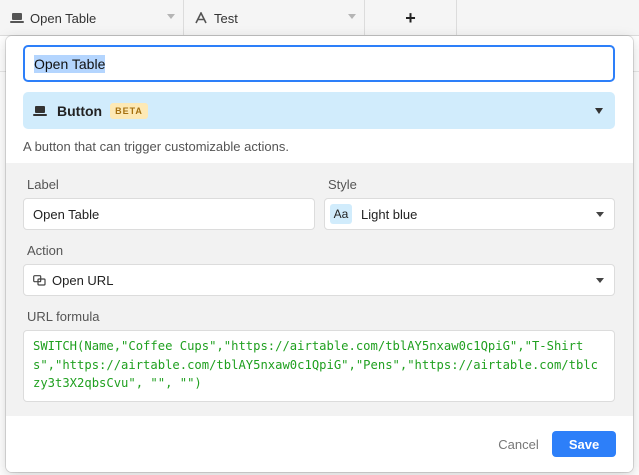 Image resolution: width=639 pixels, height=475 pixels. I want to click on grid-header: Open Table Test +, so click(319, 18).